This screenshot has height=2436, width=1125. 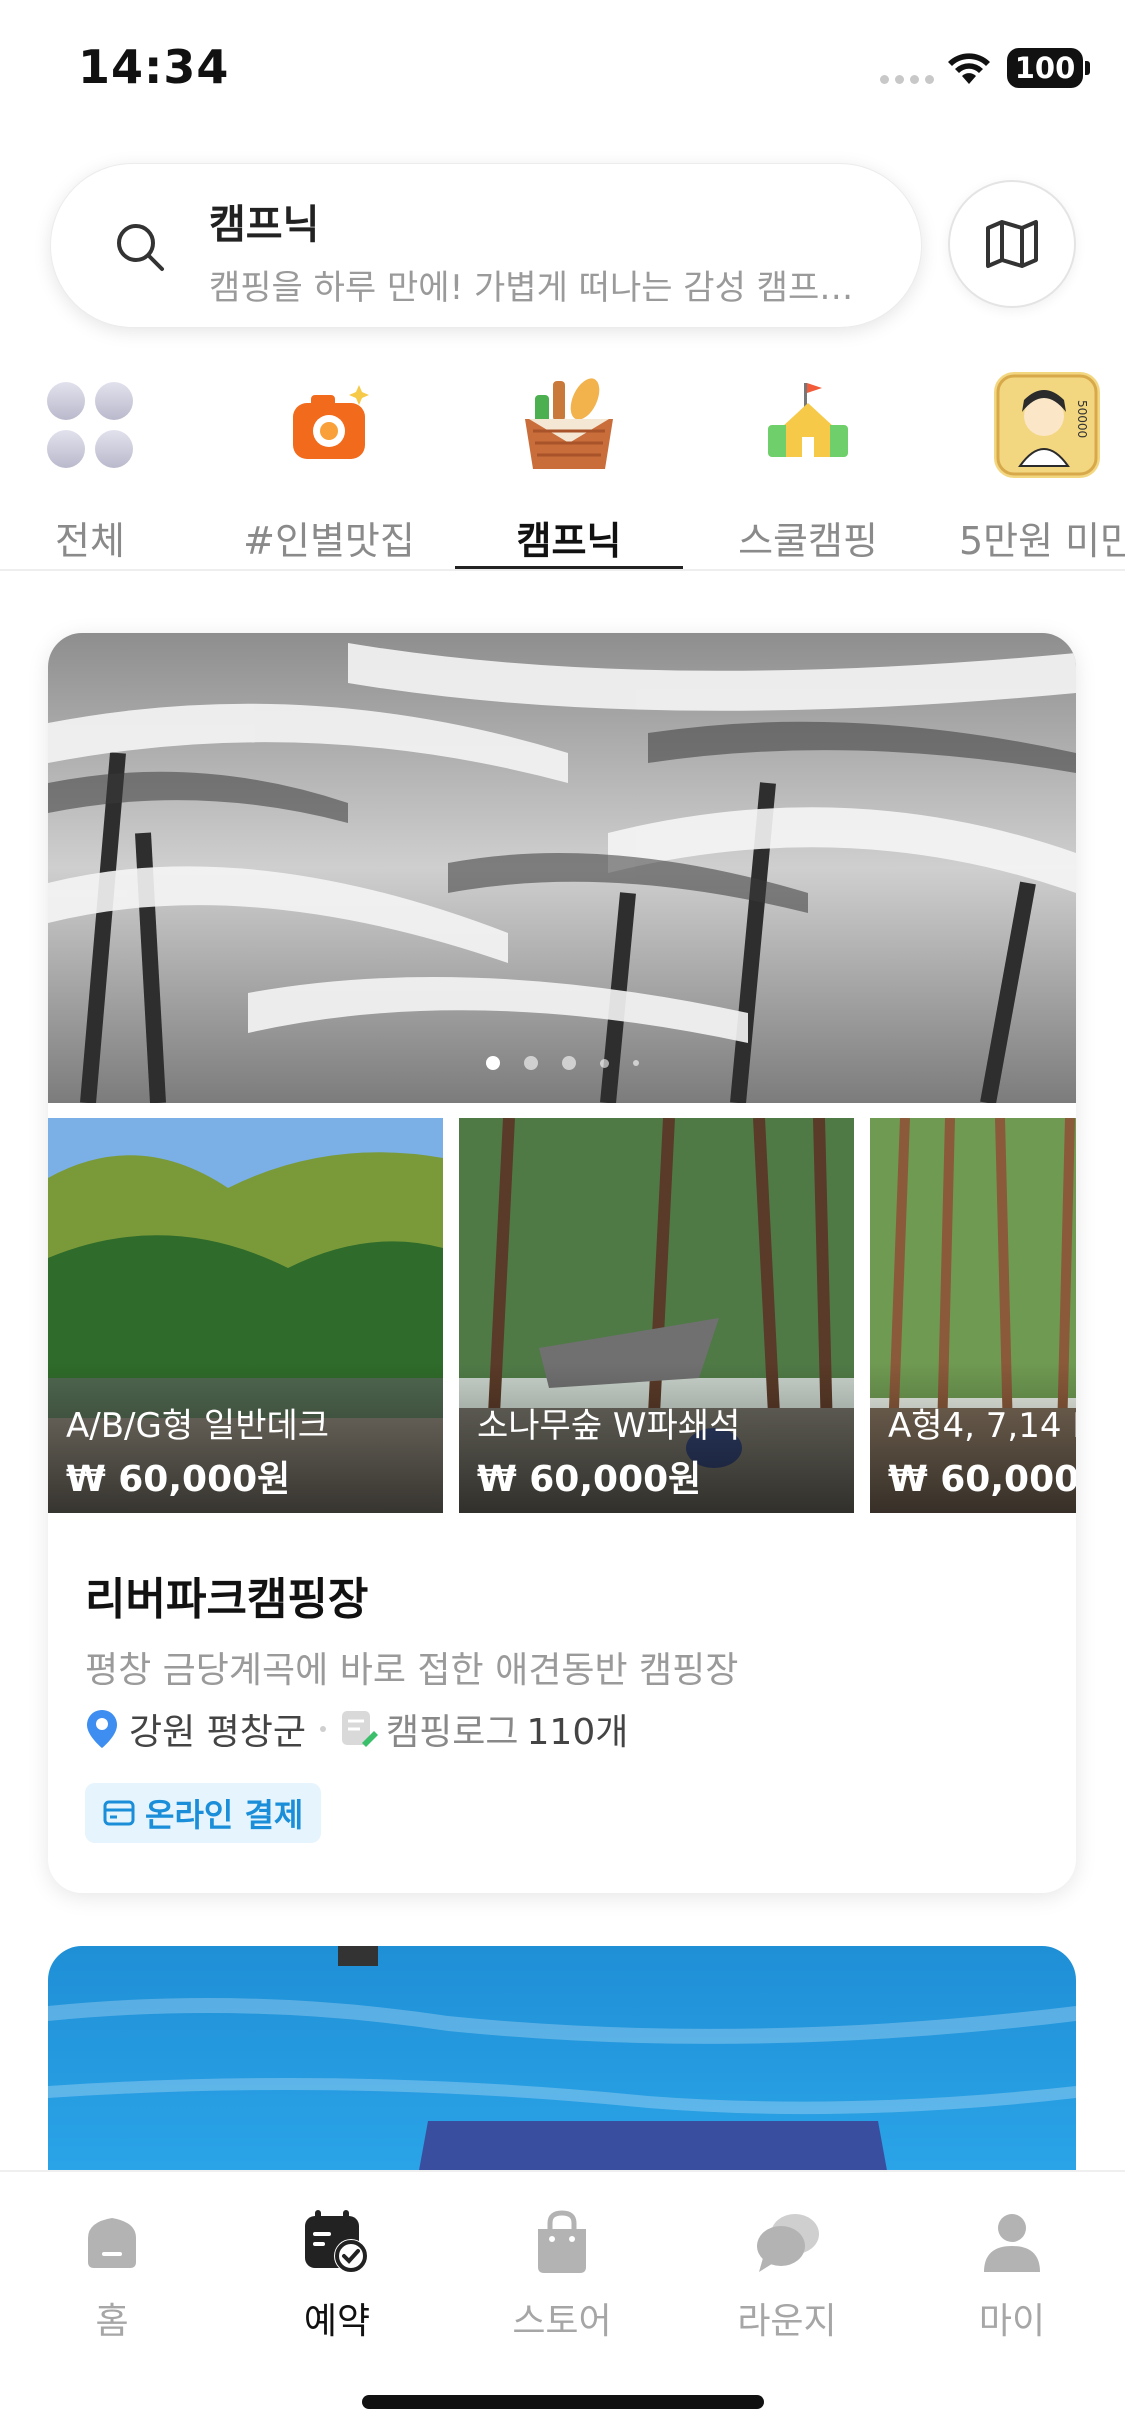 I want to click on camping-log-label: 캠핑로그, so click(x=452, y=1732).